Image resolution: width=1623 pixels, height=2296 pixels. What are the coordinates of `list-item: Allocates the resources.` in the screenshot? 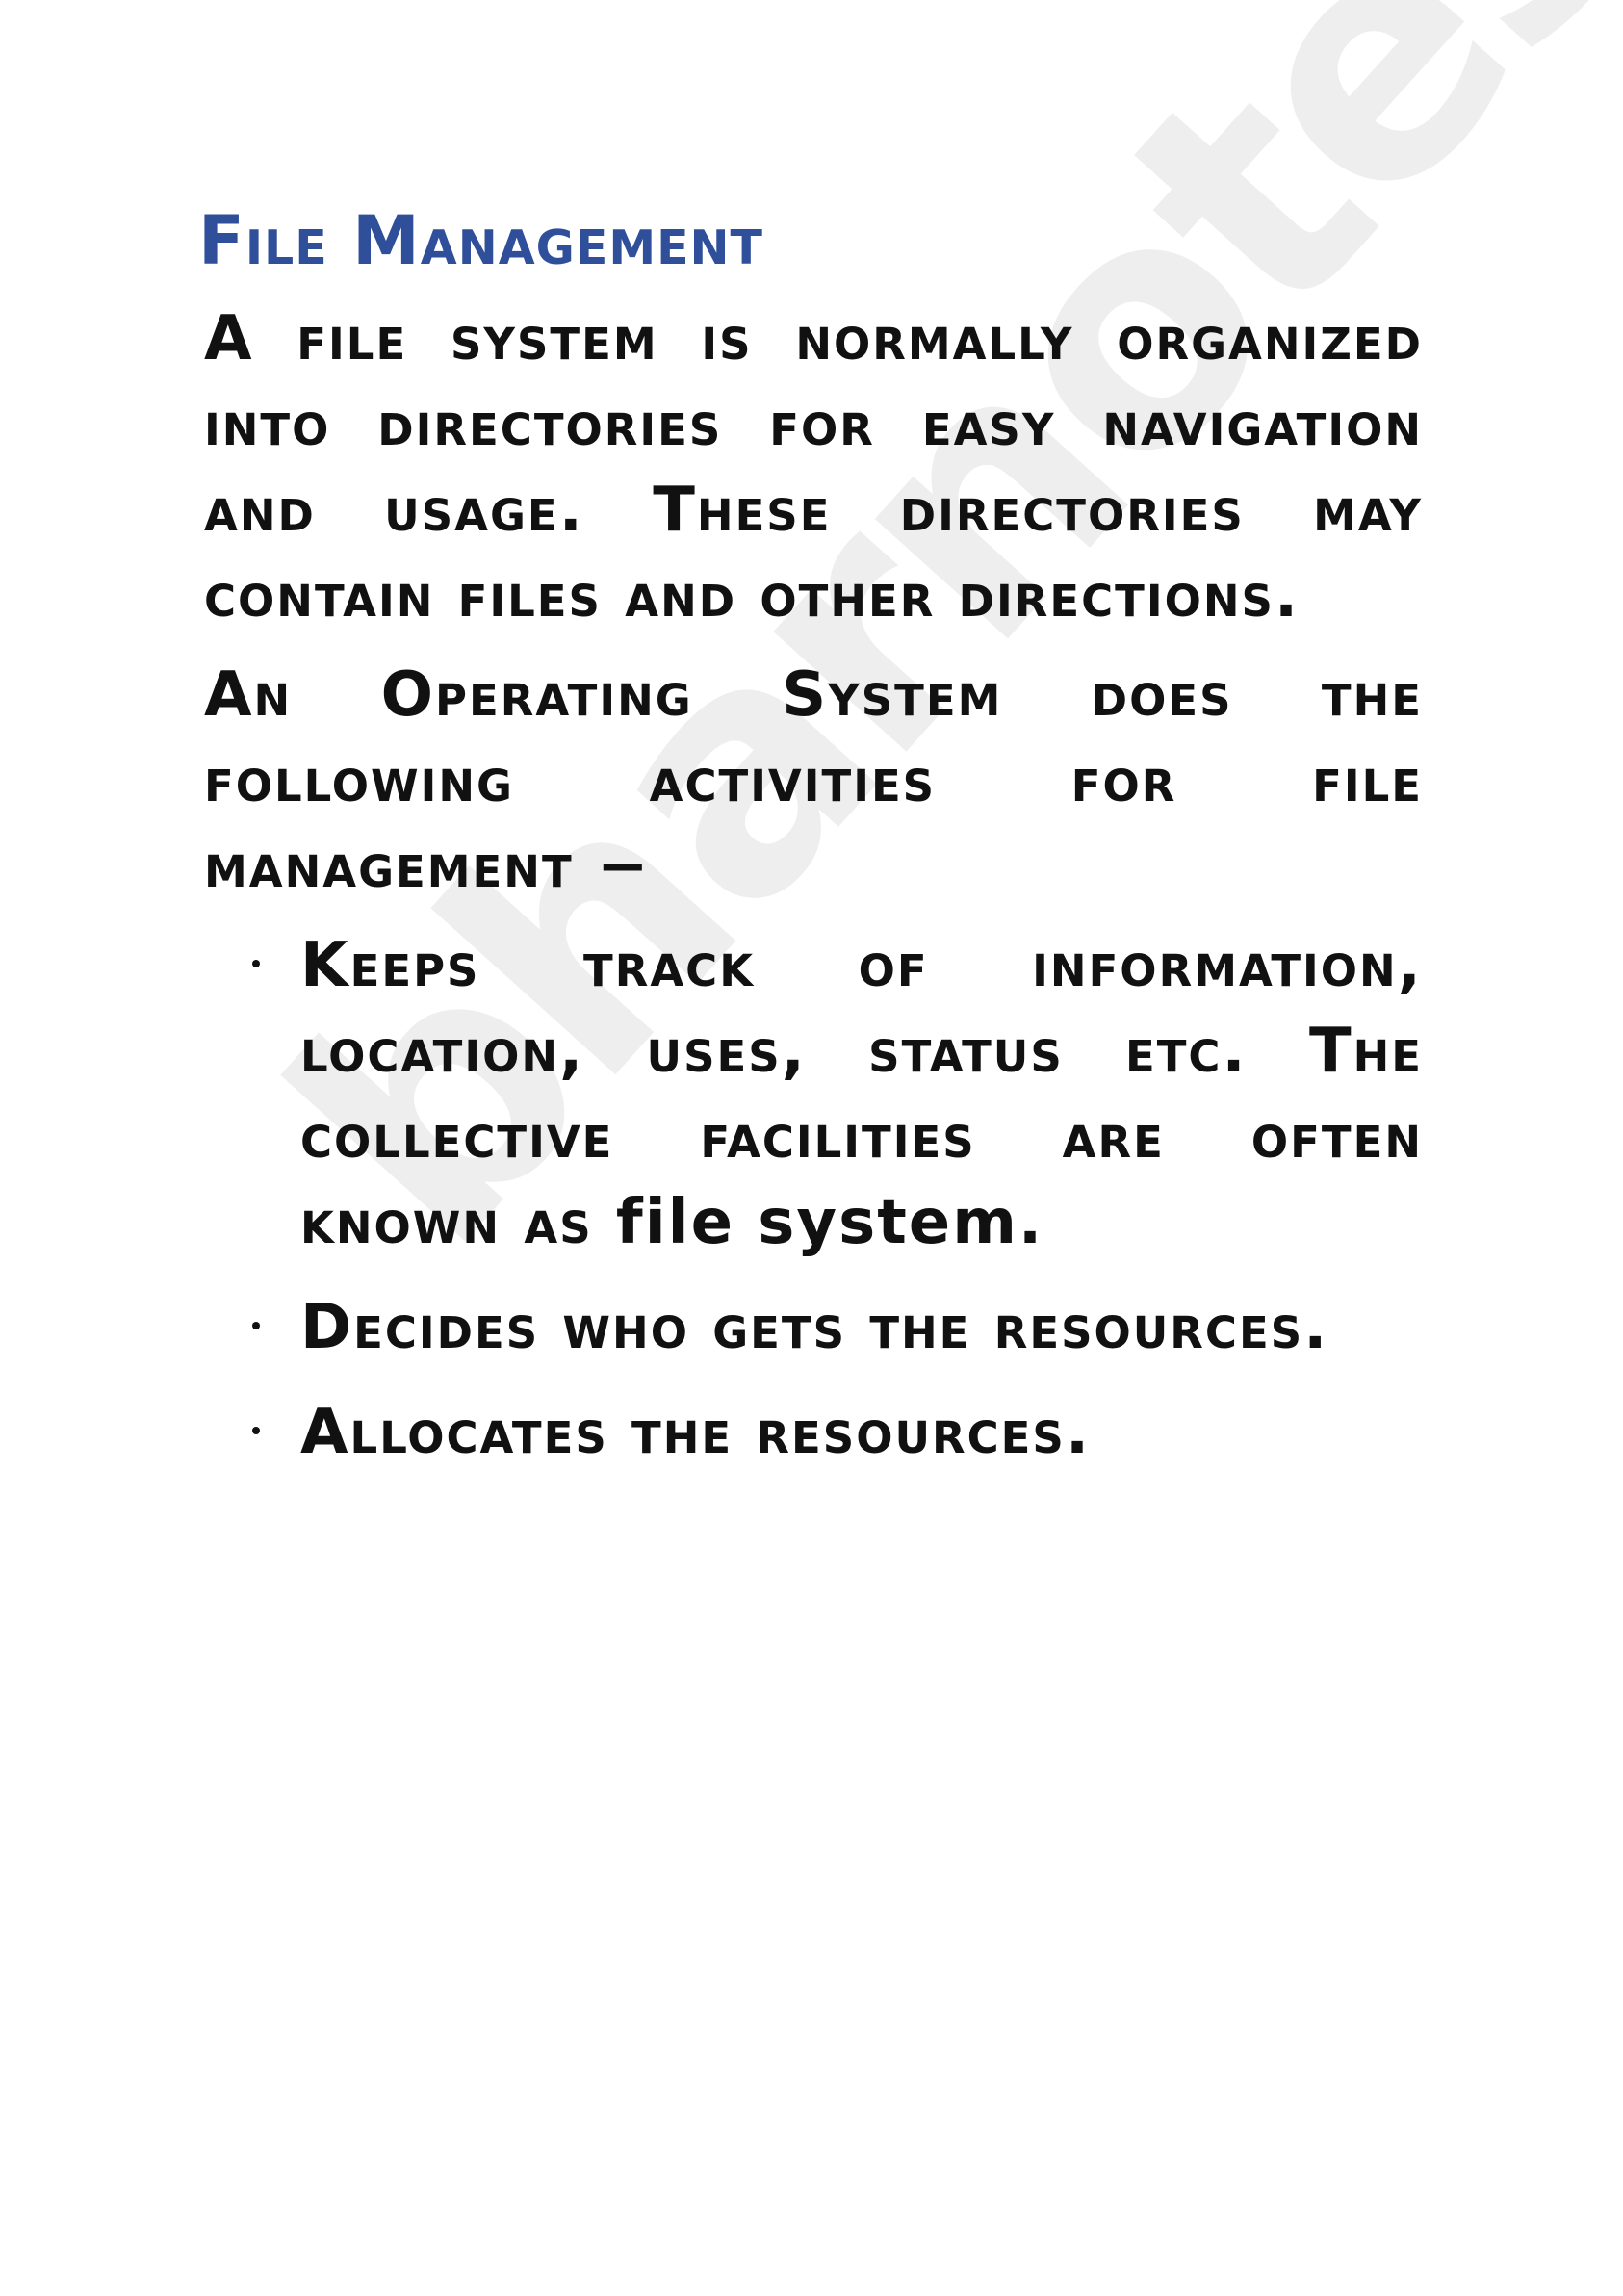 It's located at (813, 1433).